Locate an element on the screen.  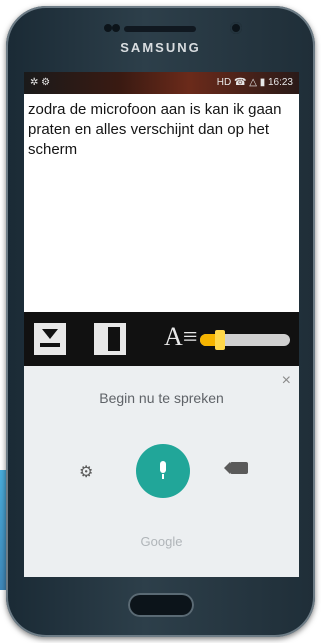
font-size-icon: A≡ is located at coordinates (180, 337).